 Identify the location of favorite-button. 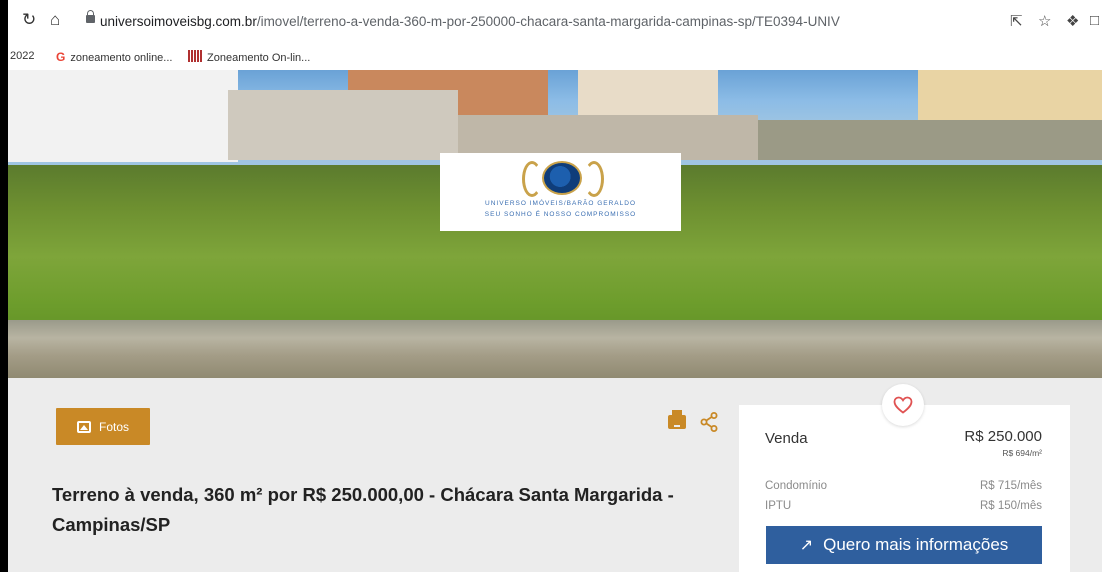
(903, 405).